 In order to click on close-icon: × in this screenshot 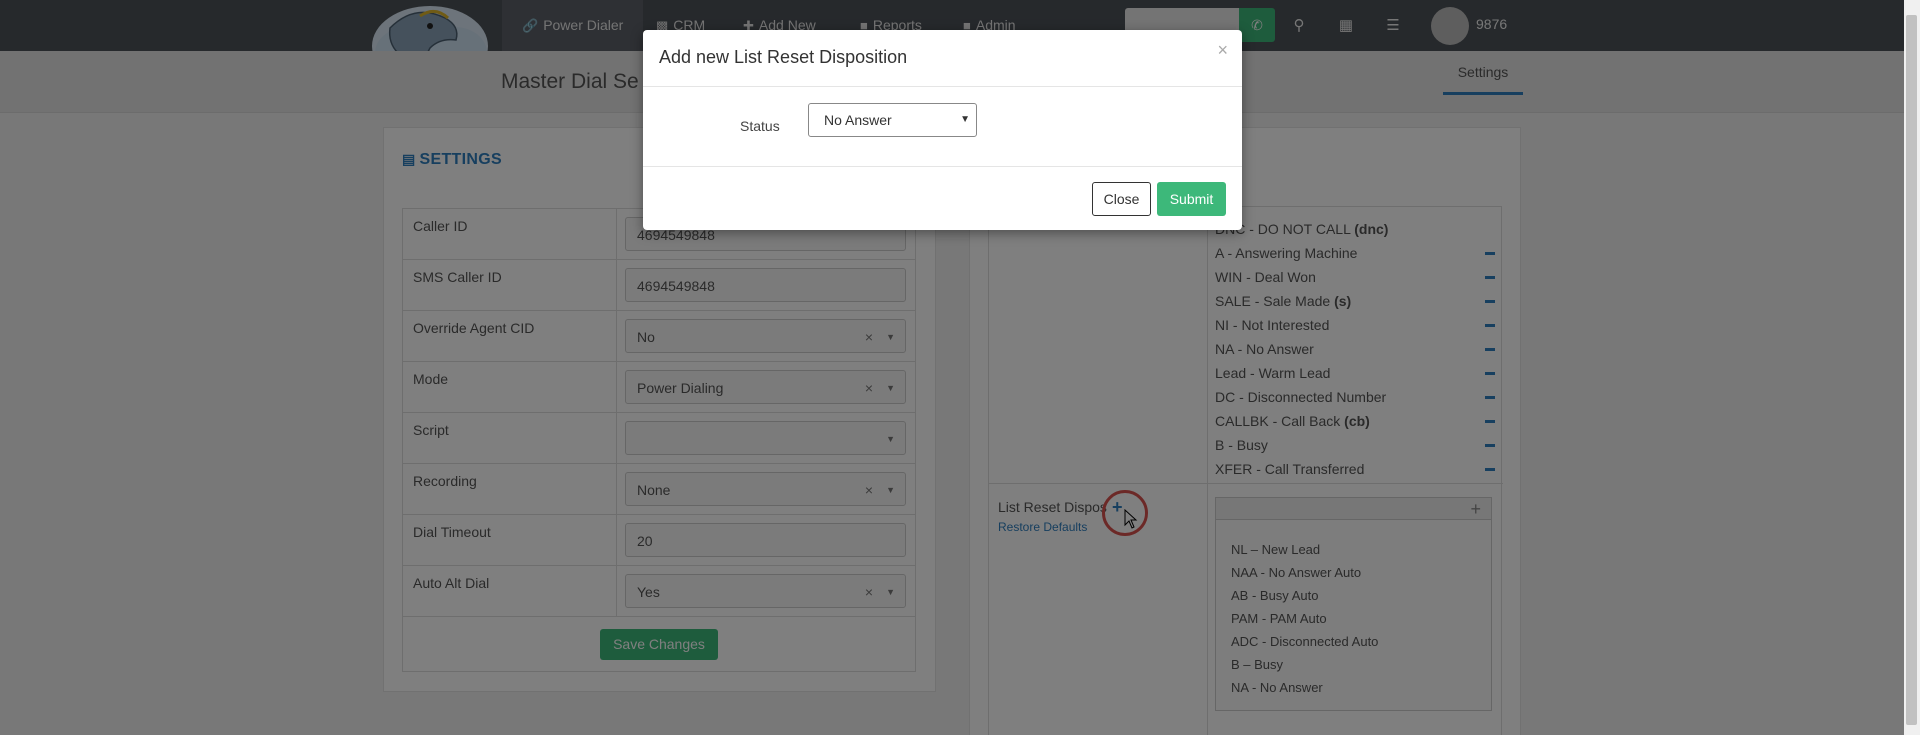, I will do `click(1222, 50)`.